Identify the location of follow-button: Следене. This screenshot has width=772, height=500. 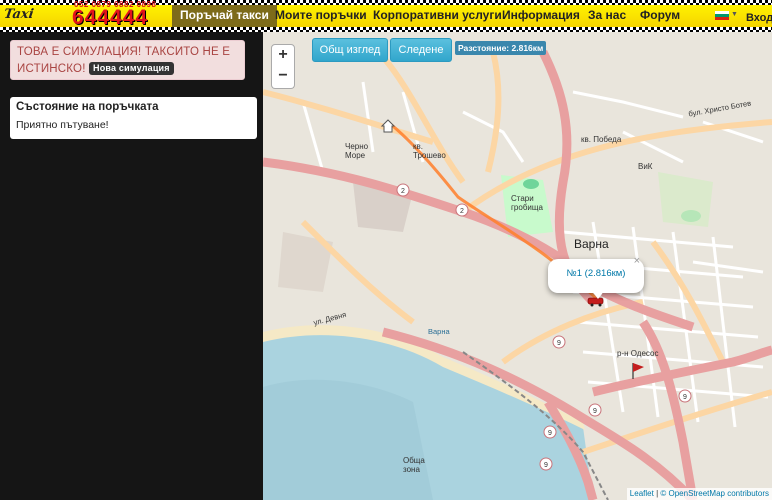
(421, 50).